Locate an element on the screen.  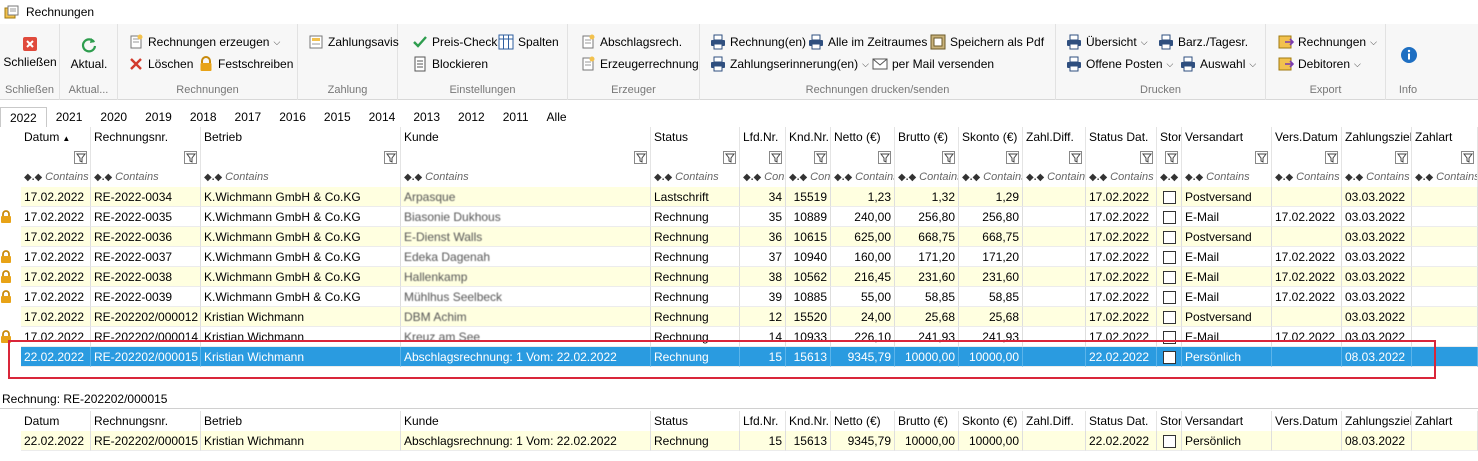
year-tab-2016: 2016 is located at coordinates (292, 117).